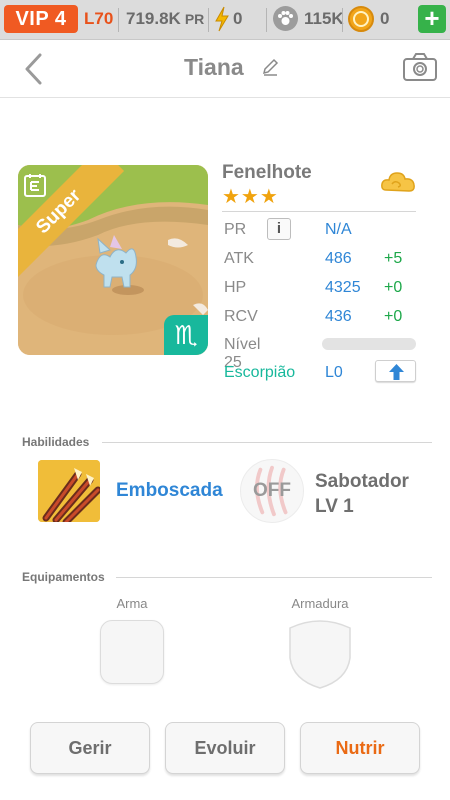 The height and width of the screenshot is (800, 450). What do you see at coordinates (285, 18) in the screenshot?
I see `paw-icon` at bounding box center [285, 18].